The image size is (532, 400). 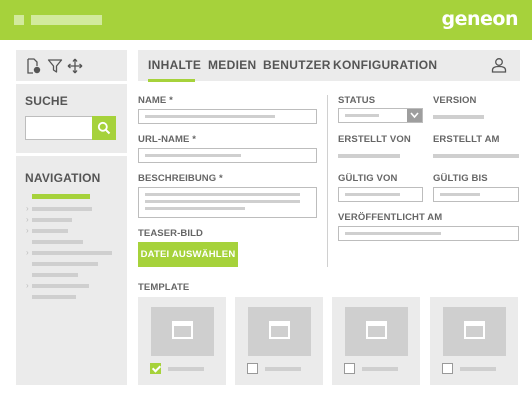 What do you see at coordinates (466, 139) in the screenshot?
I see `created-at-label: ERSTELLT AM` at bounding box center [466, 139].